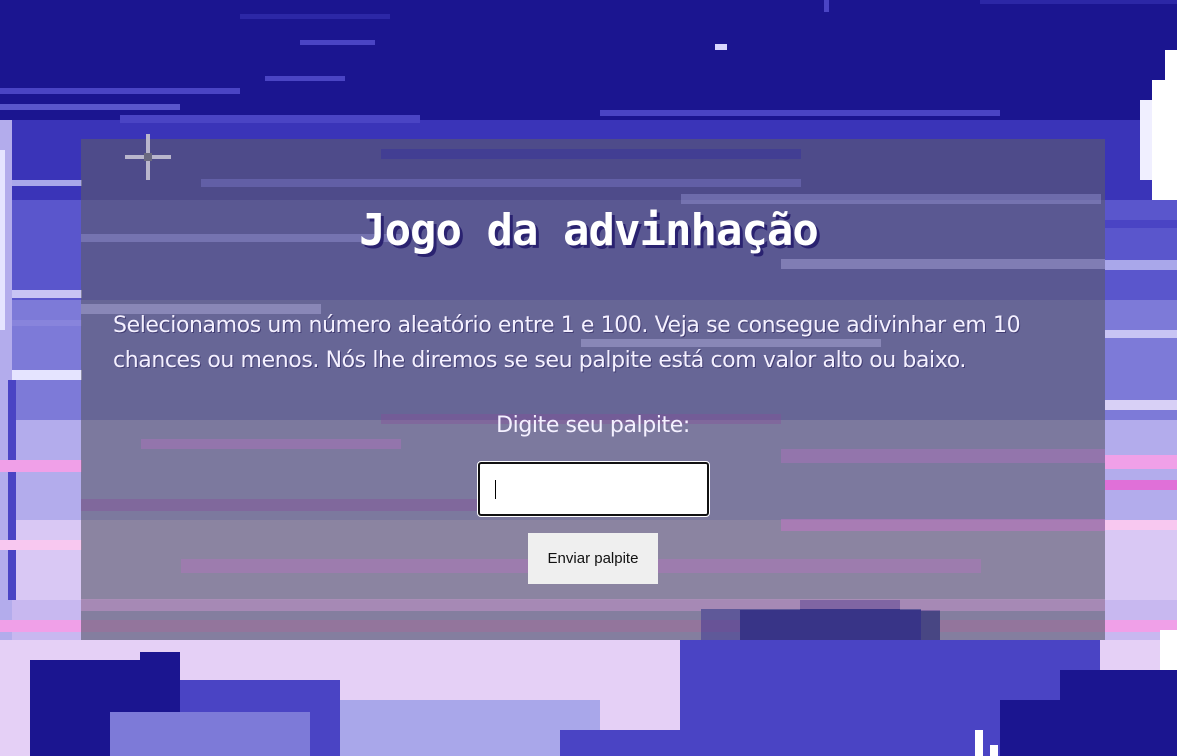  Describe the element at coordinates (593, 558) in the screenshot. I see `submit-guess-button: Enviar palpite` at that location.